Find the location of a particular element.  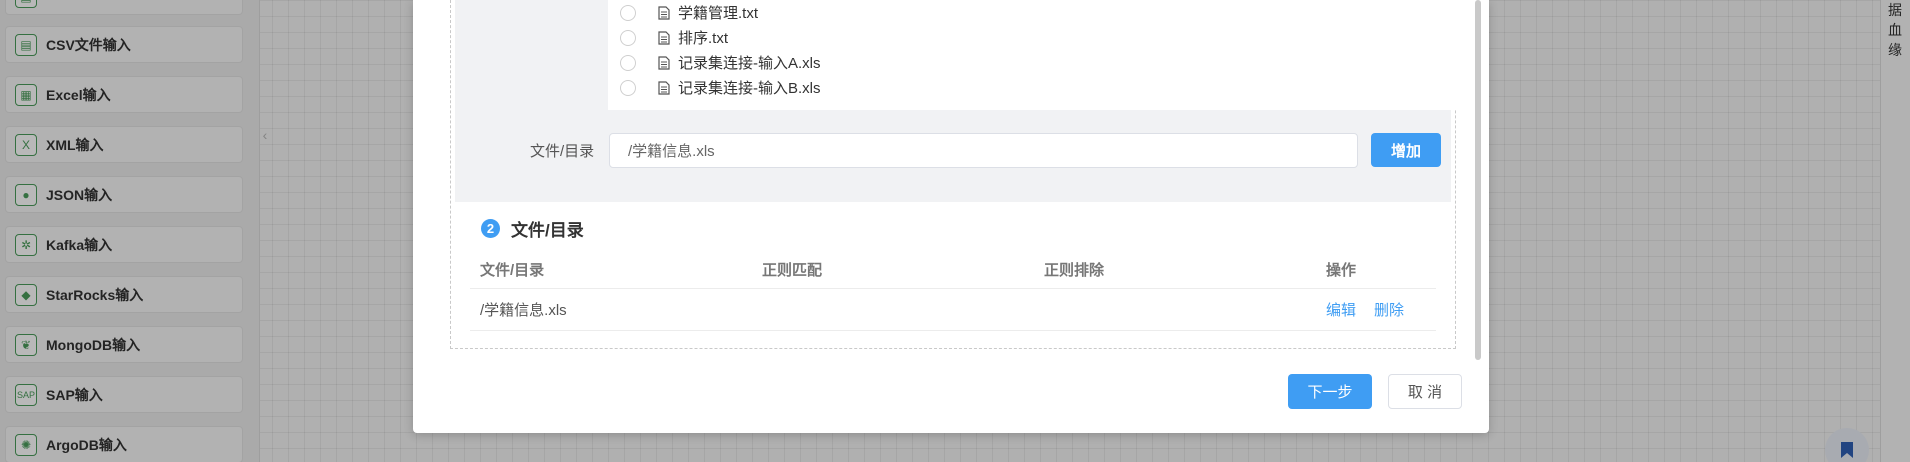

dir-input is located at coordinates (983, 150).